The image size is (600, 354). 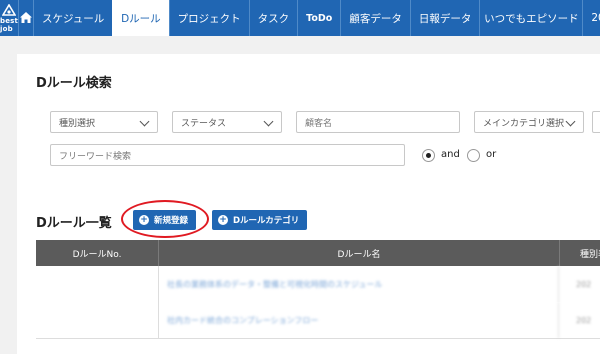 I want to click on table-row: 社内カード統合のコンプレーションフロー 202, so click(x=318, y=320).